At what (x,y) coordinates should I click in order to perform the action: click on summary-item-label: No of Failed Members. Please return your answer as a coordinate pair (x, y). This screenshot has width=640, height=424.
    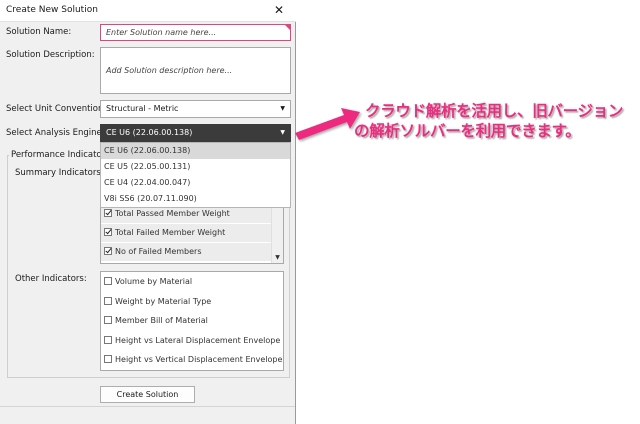
    Looking at the image, I should click on (158, 251).